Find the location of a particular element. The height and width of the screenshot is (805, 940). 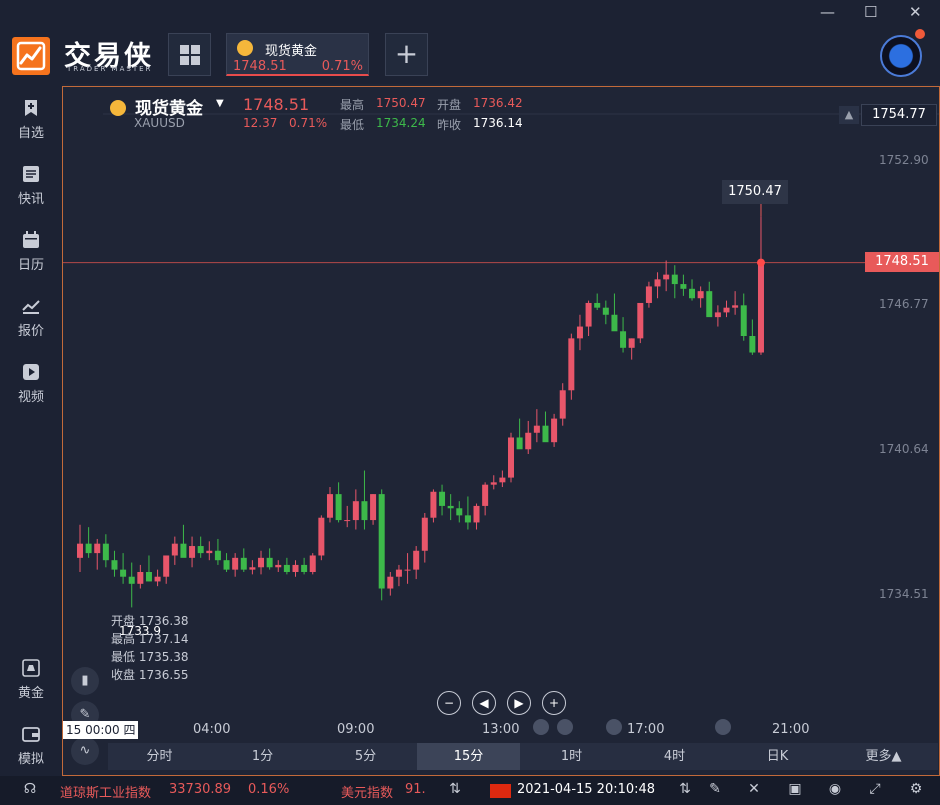

caret-down-icon: ▼ is located at coordinates (220, 103).